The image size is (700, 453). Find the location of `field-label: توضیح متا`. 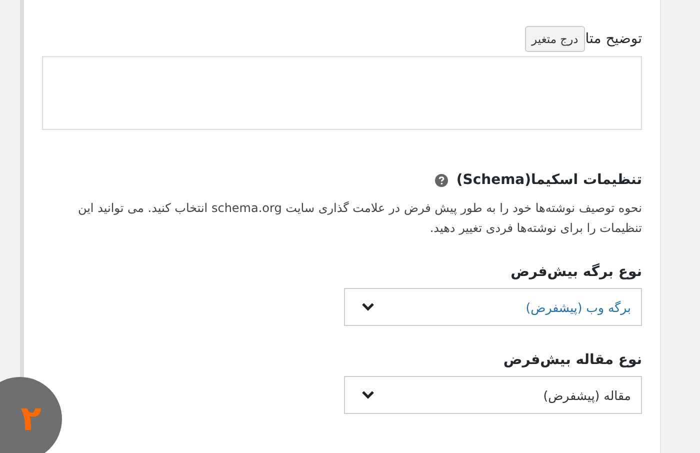

field-label: توضیح متا is located at coordinates (613, 39).